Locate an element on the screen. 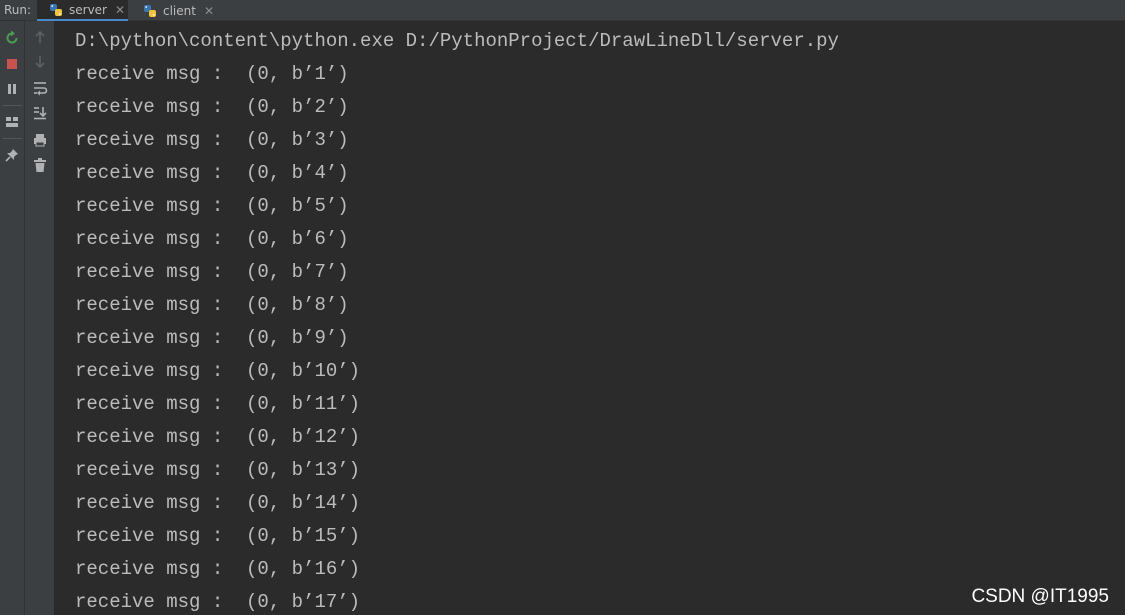 Image resolution: width=1125 pixels, height=615 pixels. rerun-icon is located at coordinates (12, 38).